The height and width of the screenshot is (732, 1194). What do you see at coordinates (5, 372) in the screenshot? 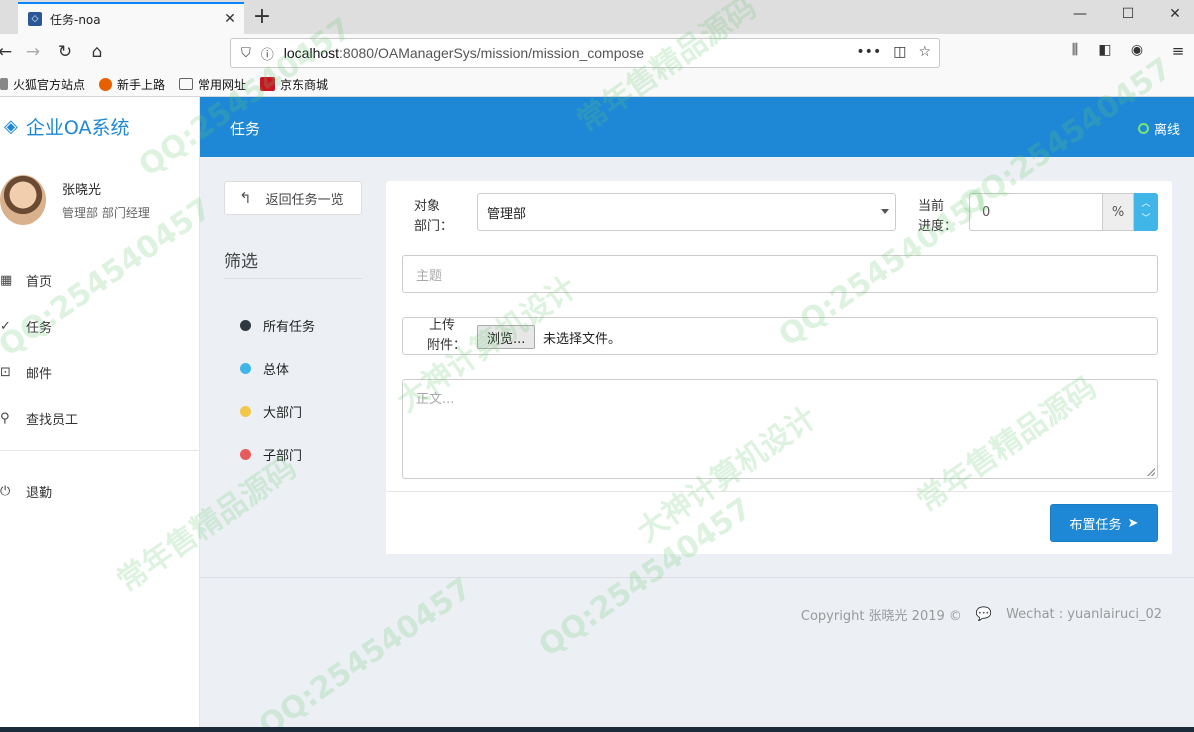
I see `inbox-icon: ⊡` at bounding box center [5, 372].